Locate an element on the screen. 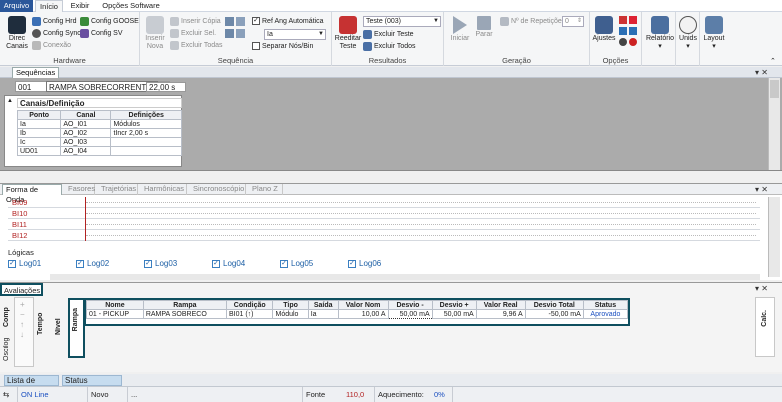 This screenshot has height=402, width=782. ajustes-button: Ajustes is located at coordinates (604, 29).